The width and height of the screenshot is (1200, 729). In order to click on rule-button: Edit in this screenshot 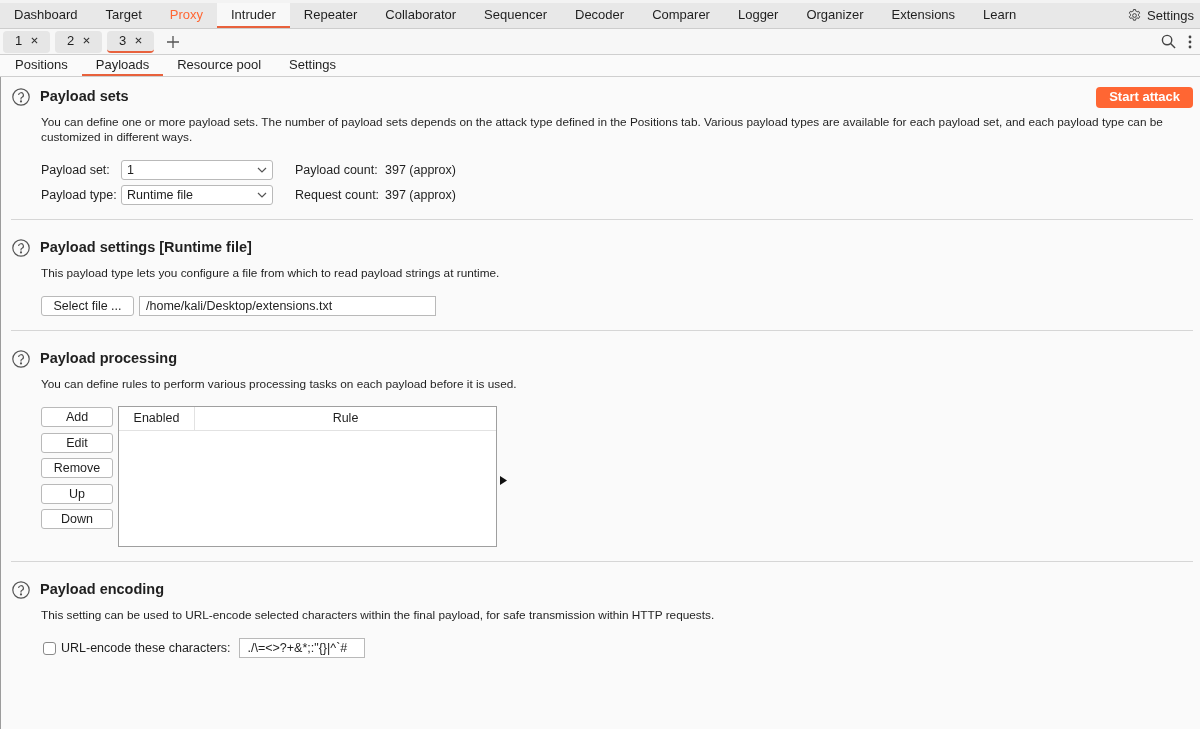, I will do `click(77, 442)`.